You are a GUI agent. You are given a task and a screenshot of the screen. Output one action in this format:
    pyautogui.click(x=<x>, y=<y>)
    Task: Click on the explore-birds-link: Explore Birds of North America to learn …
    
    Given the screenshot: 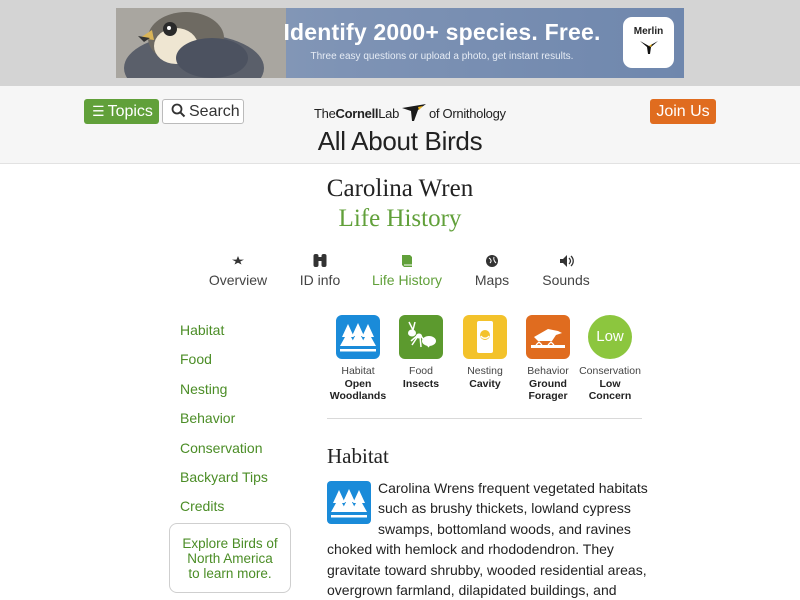 What is the action you would take?
    pyautogui.click(x=230, y=558)
    